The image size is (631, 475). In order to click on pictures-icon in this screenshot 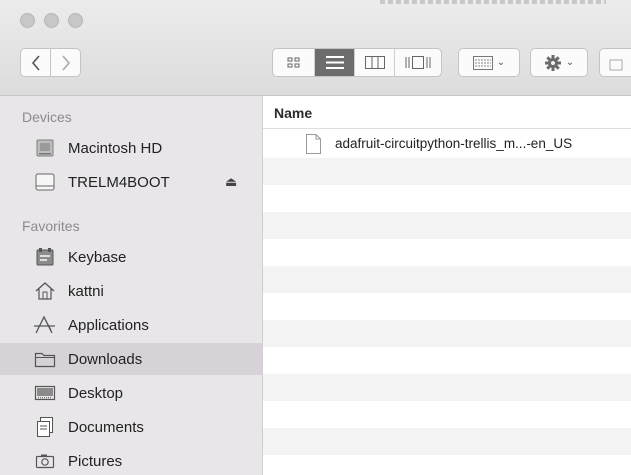, I will do `click(45, 461)`.